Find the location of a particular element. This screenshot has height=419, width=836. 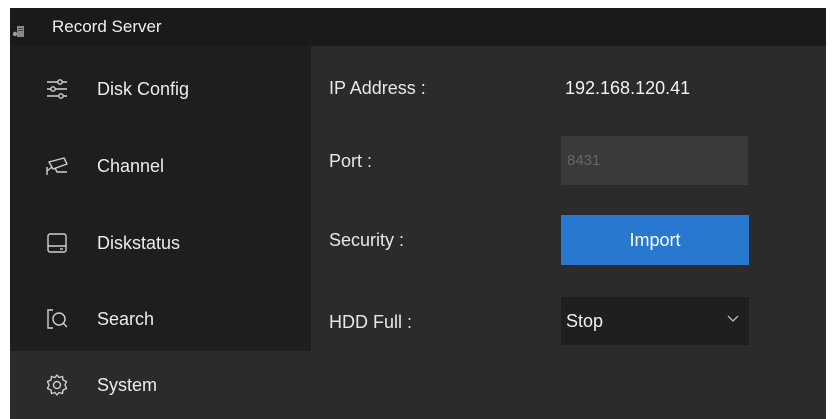

ip-address-row: IP Address : 192.168.120.41 is located at coordinates (568, 88).